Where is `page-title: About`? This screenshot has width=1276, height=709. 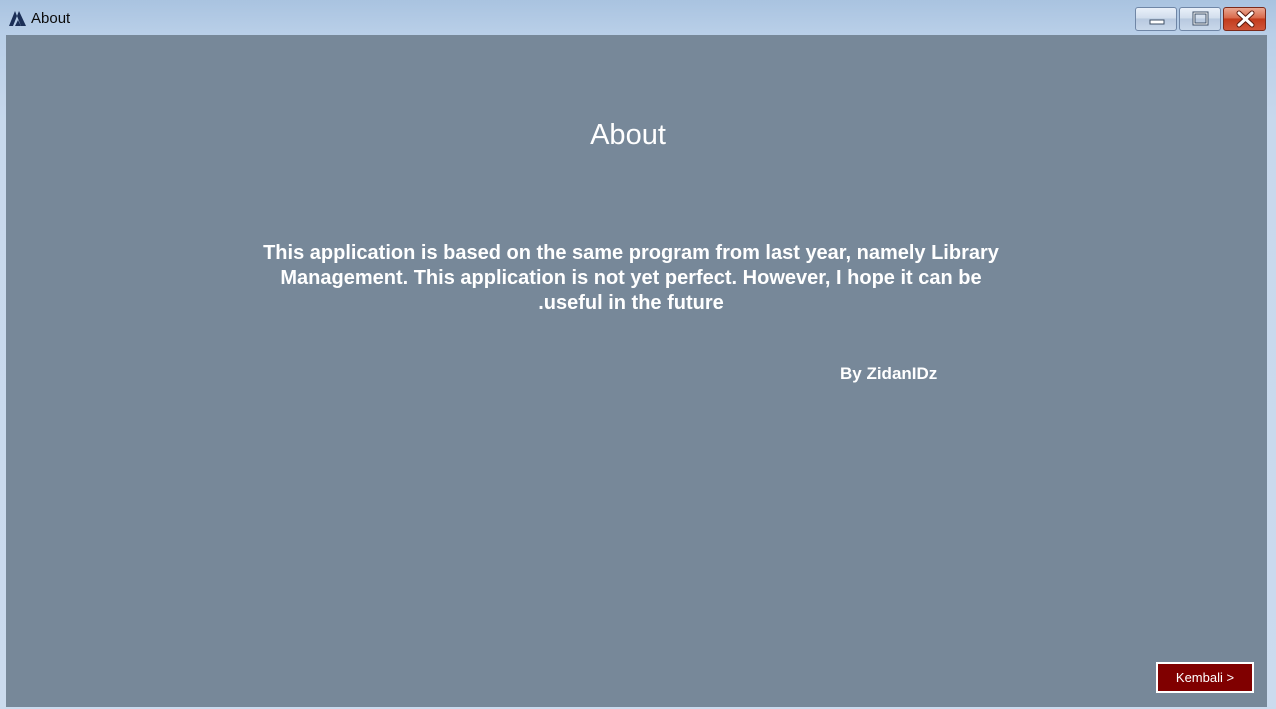 page-title: About is located at coordinates (628, 135).